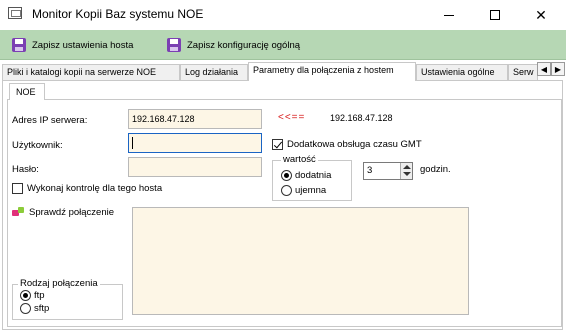  Describe the element at coordinates (195, 167) in the screenshot. I see `password-input` at that location.